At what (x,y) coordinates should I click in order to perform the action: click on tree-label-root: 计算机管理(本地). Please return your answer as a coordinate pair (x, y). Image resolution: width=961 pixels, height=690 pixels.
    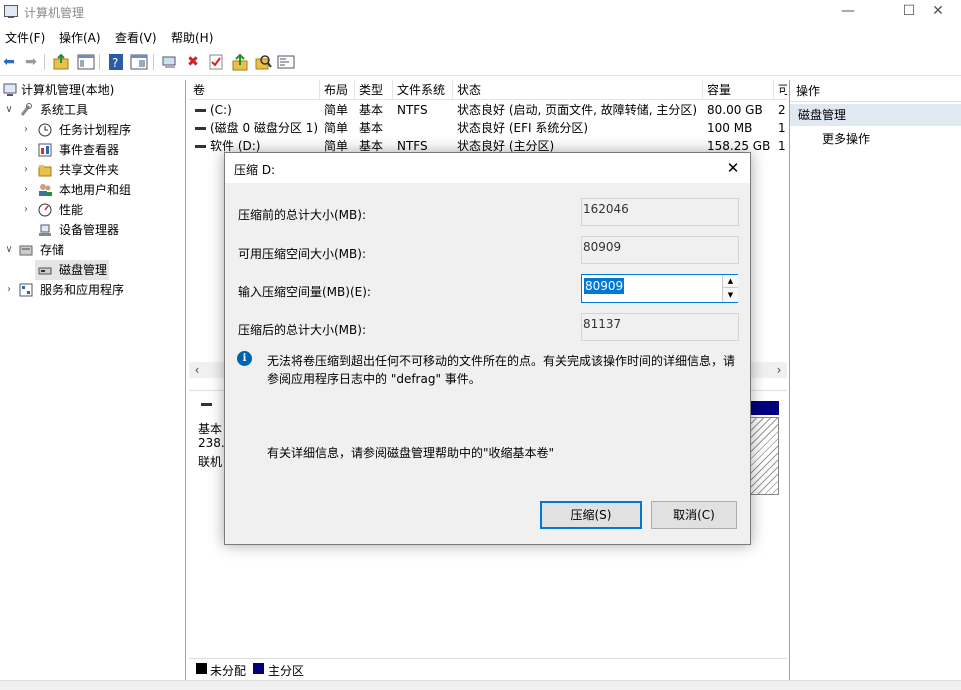
    Looking at the image, I should click on (68, 90).